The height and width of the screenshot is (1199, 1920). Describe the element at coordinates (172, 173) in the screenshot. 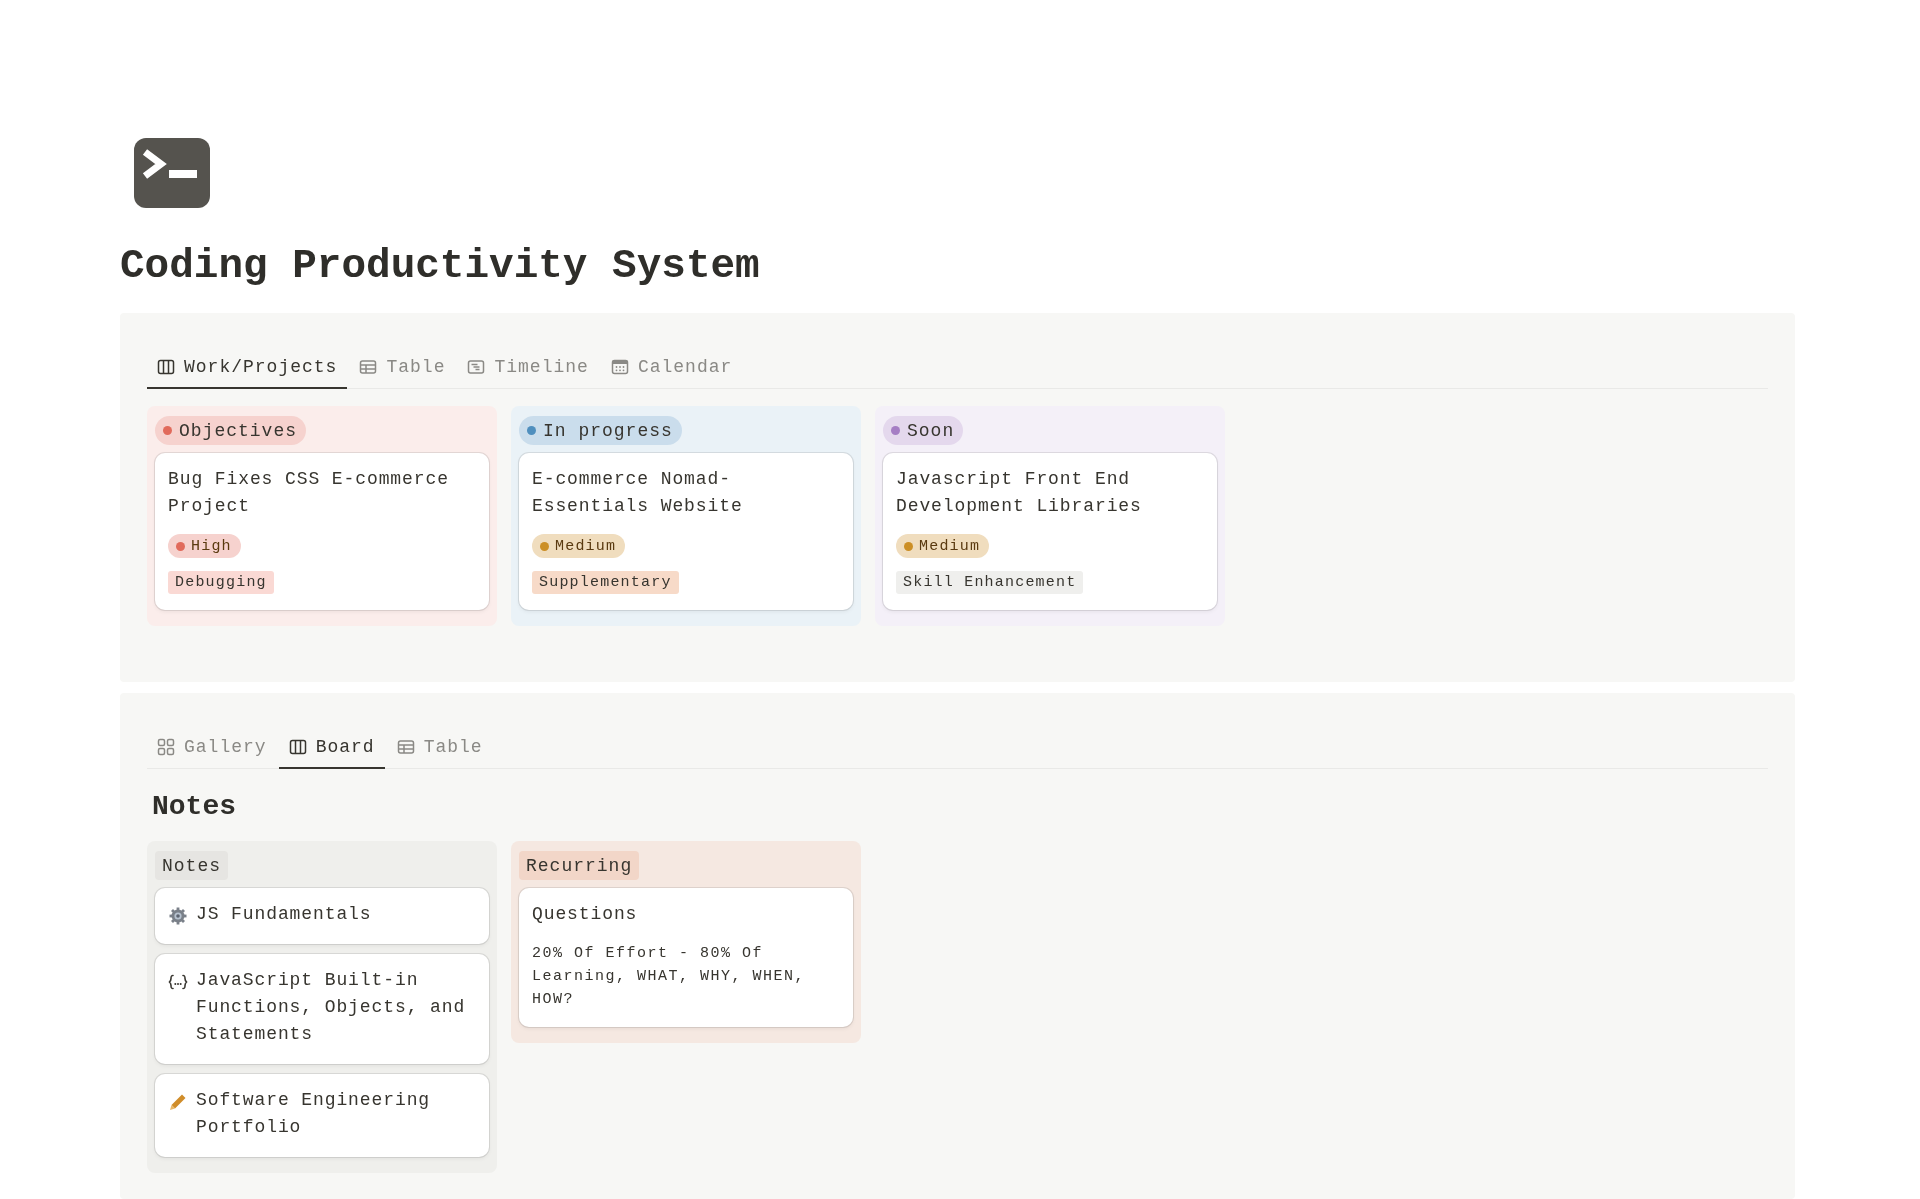

I see `terminal-logo-icon` at that location.